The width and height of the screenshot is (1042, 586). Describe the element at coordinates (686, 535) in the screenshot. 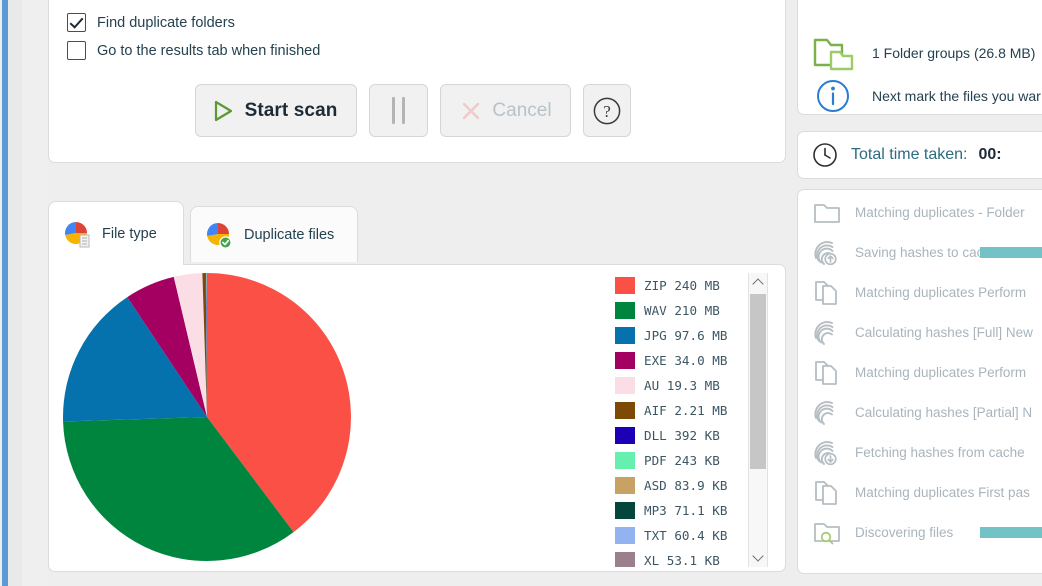

I see `legend-item-label: TXT 60.4 KB` at that location.